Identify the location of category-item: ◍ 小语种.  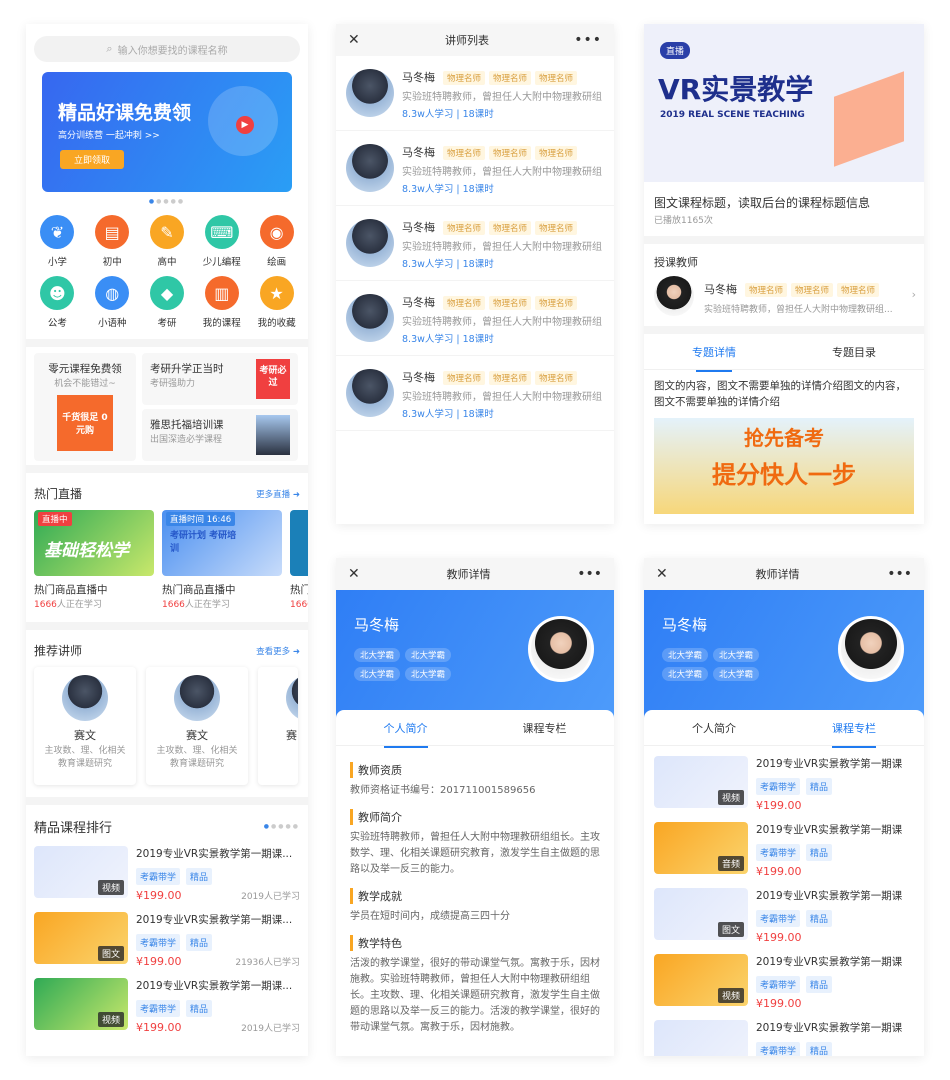
(112, 302).